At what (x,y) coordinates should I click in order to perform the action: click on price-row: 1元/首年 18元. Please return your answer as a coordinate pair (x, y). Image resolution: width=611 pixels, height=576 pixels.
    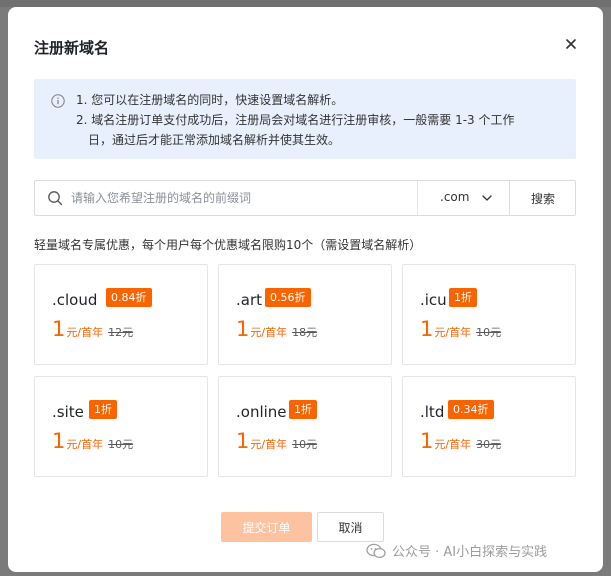
    Looking at the image, I should click on (276, 329).